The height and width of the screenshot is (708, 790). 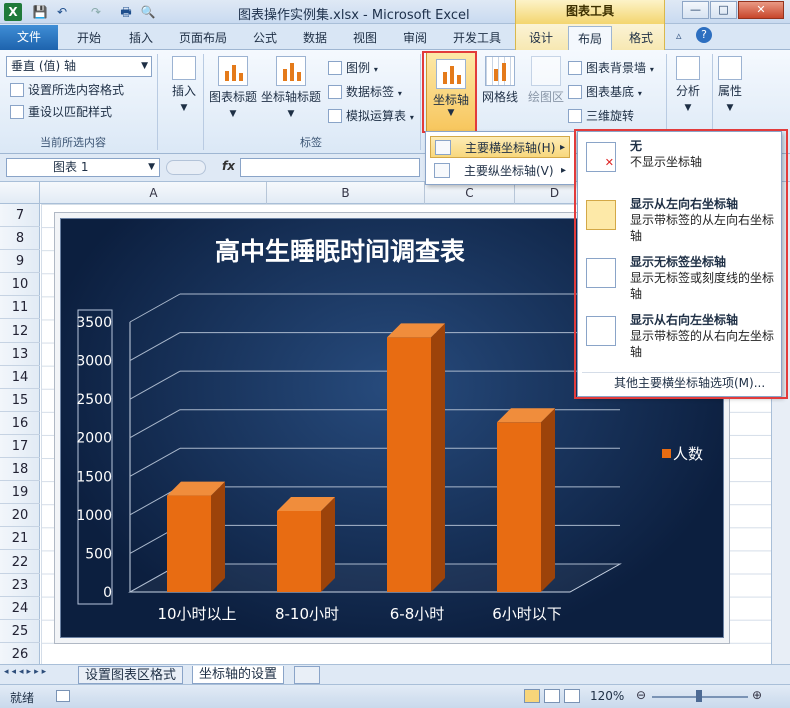 What do you see at coordinates (62, 12) in the screenshot?
I see `undo-icon: ↶` at bounding box center [62, 12].